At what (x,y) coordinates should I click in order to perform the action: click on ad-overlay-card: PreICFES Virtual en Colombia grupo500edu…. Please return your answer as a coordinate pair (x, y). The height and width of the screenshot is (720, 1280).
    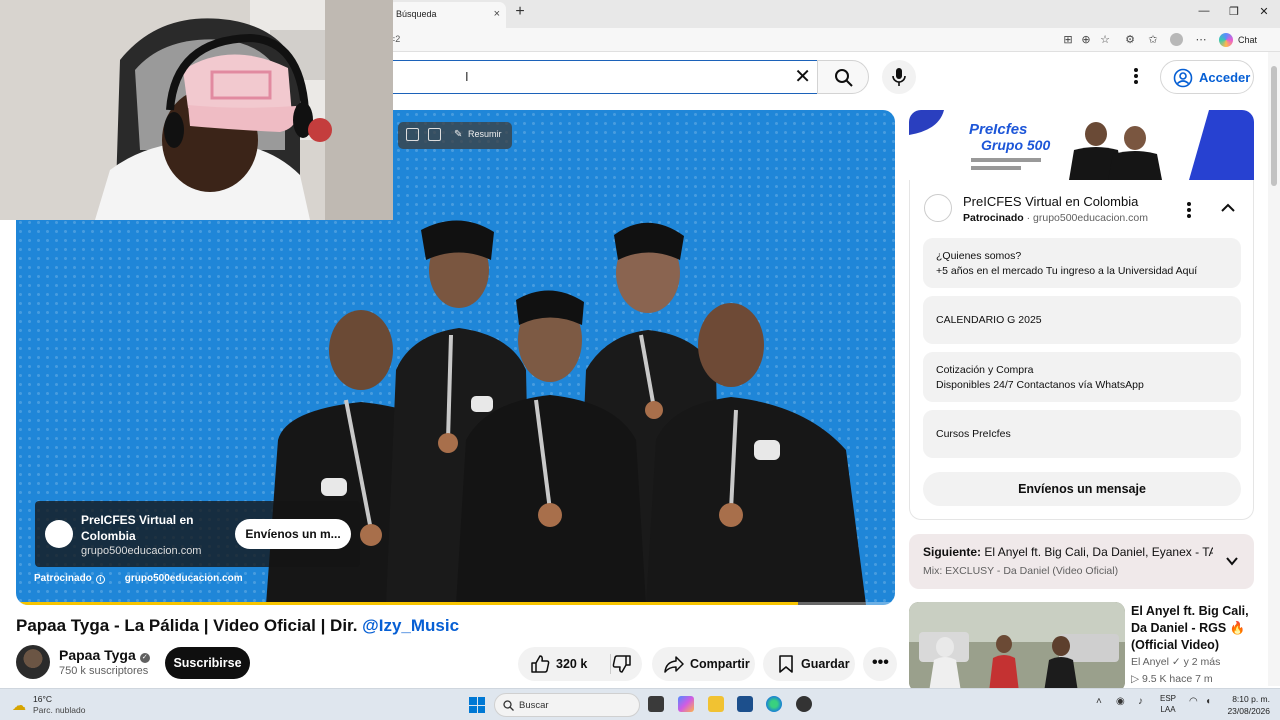
    Looking at the image, I should click on (197, 534).